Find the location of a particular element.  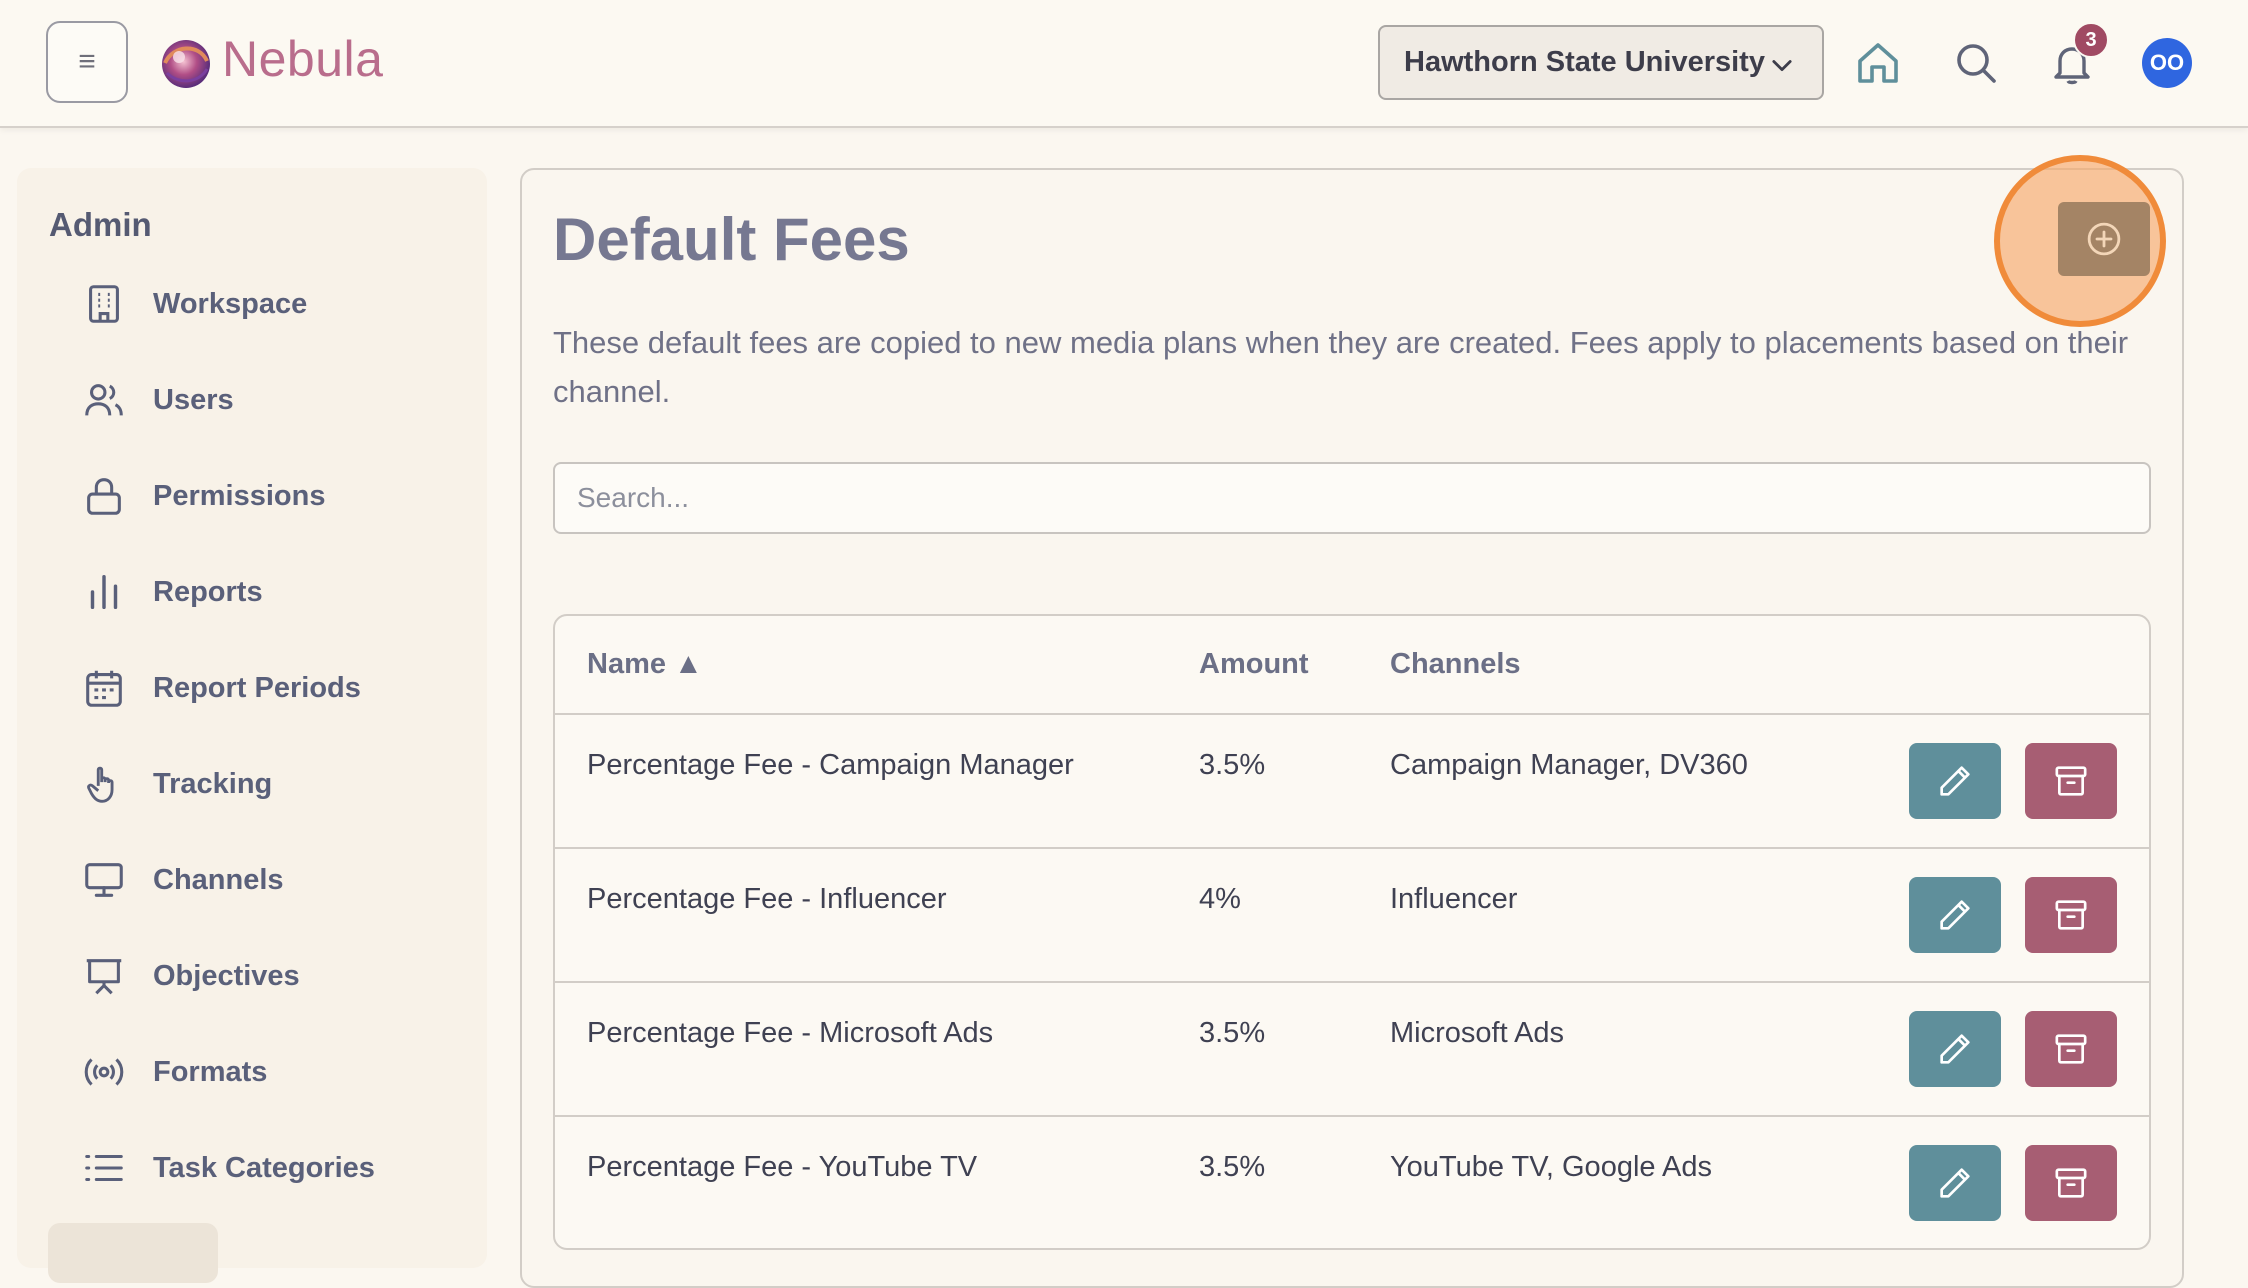

fee-name: Percentage Fee - YouTube TV is located at coordinates (782, 1167).